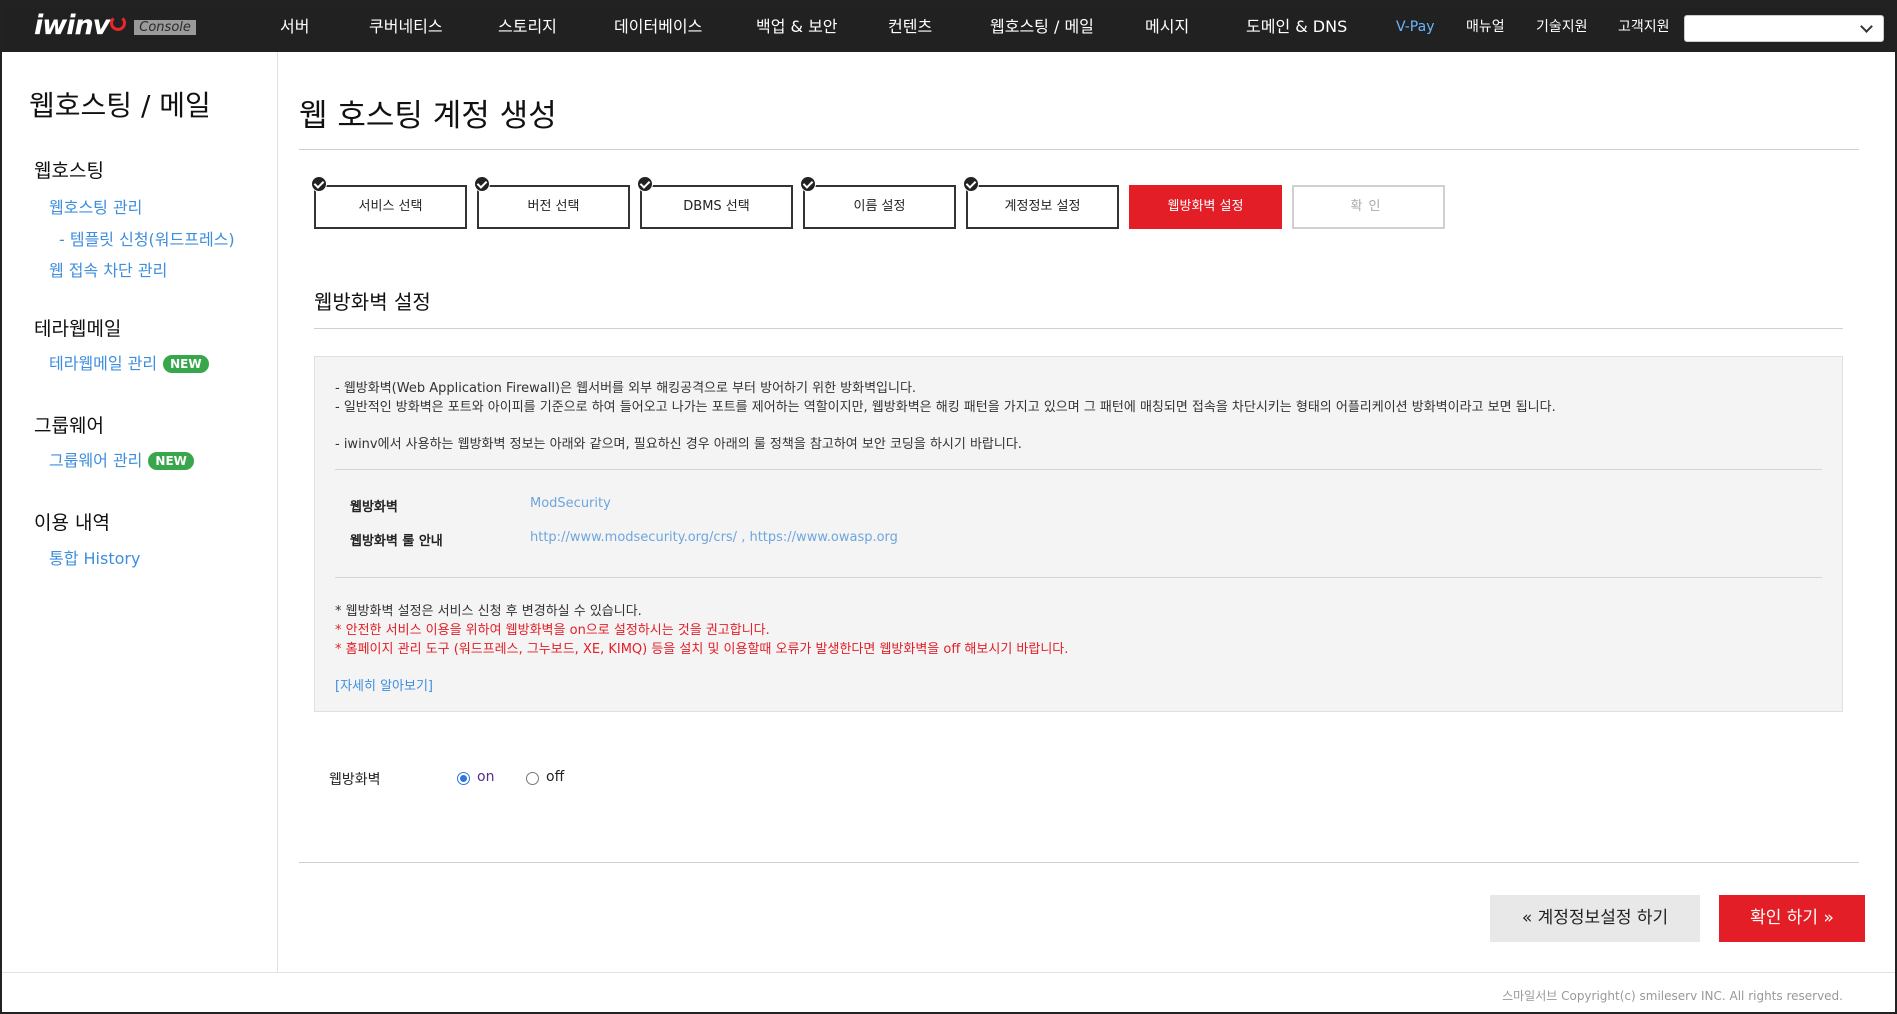 The height and width of the screenshot is (1014, 1897). What do you see at coordinates (428, 116) in the screenshot?
I see `page-title: 웹 호스팅 계정 생성` at bounding box center [428, 116].